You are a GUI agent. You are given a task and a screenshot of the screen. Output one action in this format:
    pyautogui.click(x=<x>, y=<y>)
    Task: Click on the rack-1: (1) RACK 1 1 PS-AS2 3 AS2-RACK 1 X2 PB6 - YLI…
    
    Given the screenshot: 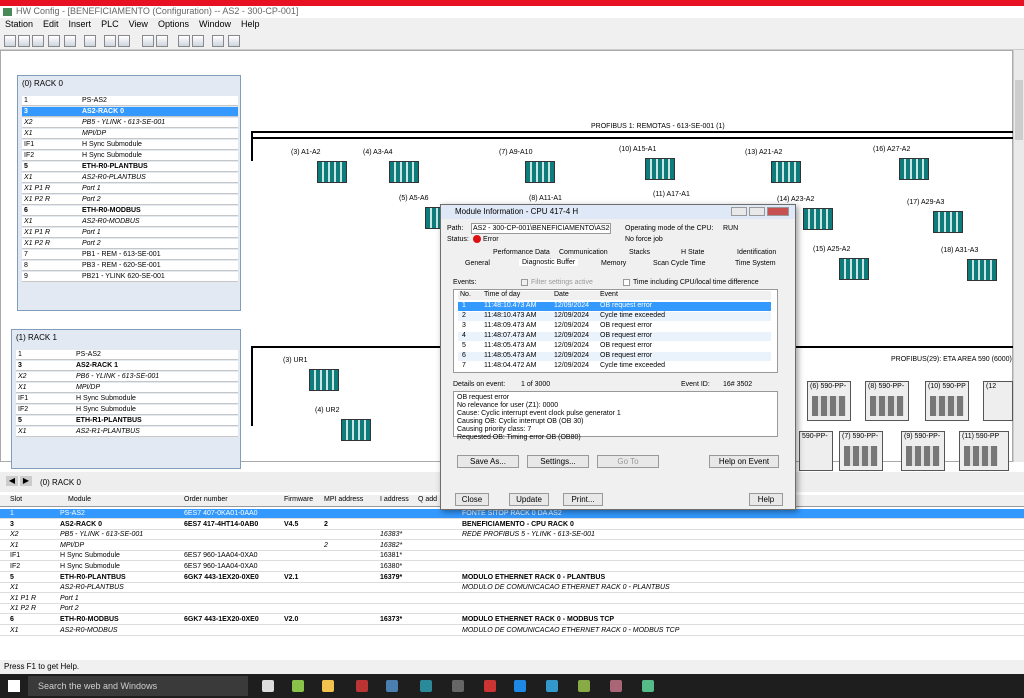 What is the action you would take?
    pyautogui.click(x=126, y=399)
    